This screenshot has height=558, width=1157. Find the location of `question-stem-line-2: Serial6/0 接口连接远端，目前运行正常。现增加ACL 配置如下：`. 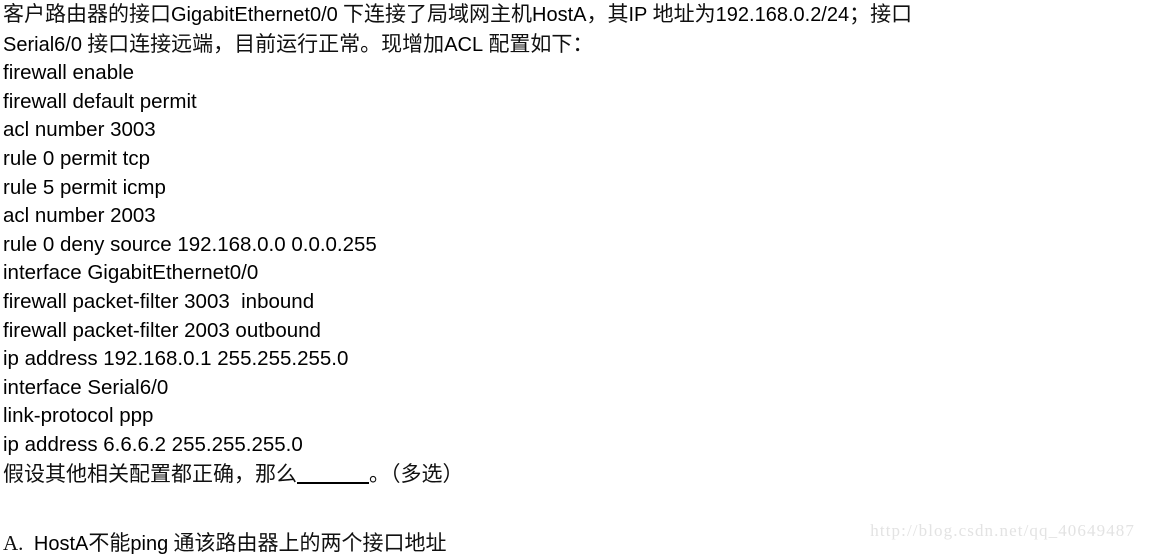

question-stem-line-2: Serial6/0 接口连接远端，目前运行正常。现增加ACL 配置如下： is located at coordinates (580, 45).